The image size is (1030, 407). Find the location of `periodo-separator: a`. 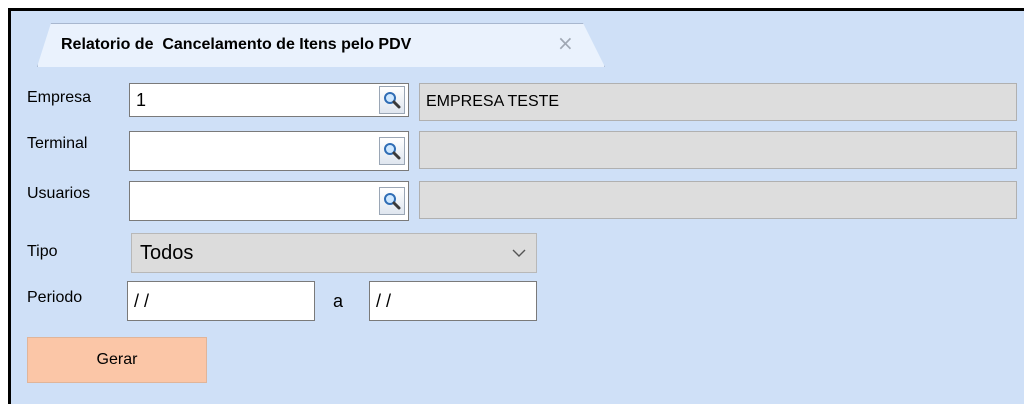

periodo-separator: a is located at coordinates (338, 301).